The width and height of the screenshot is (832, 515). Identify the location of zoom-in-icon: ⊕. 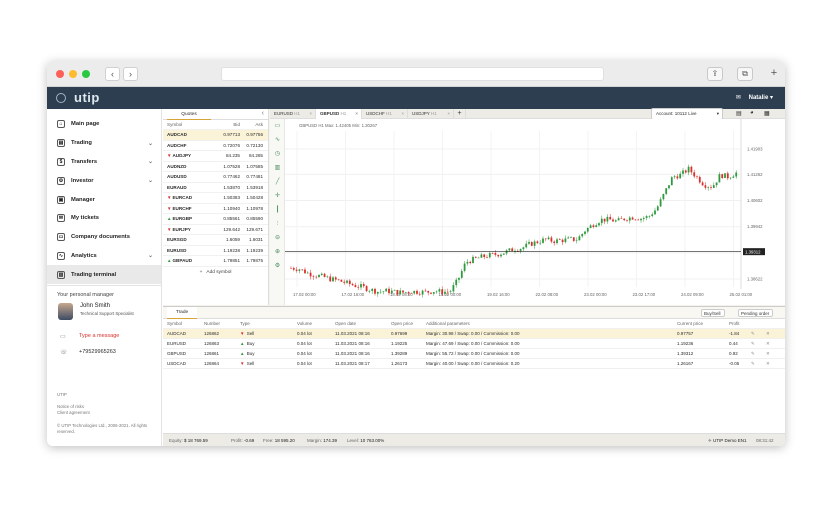
(277, 252).